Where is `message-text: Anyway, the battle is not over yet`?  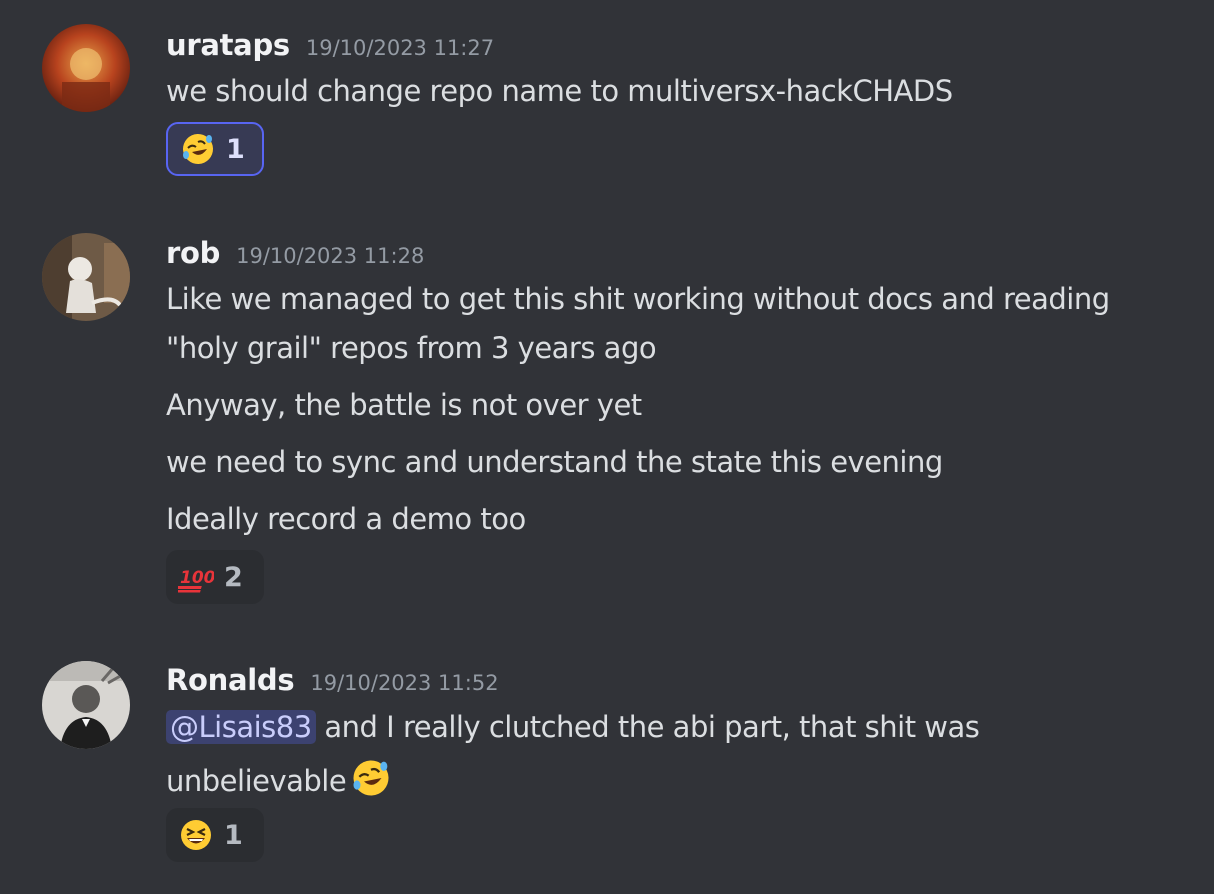
message-text: Anyway, the battle is not over yet is located at coordinates (404, 405).